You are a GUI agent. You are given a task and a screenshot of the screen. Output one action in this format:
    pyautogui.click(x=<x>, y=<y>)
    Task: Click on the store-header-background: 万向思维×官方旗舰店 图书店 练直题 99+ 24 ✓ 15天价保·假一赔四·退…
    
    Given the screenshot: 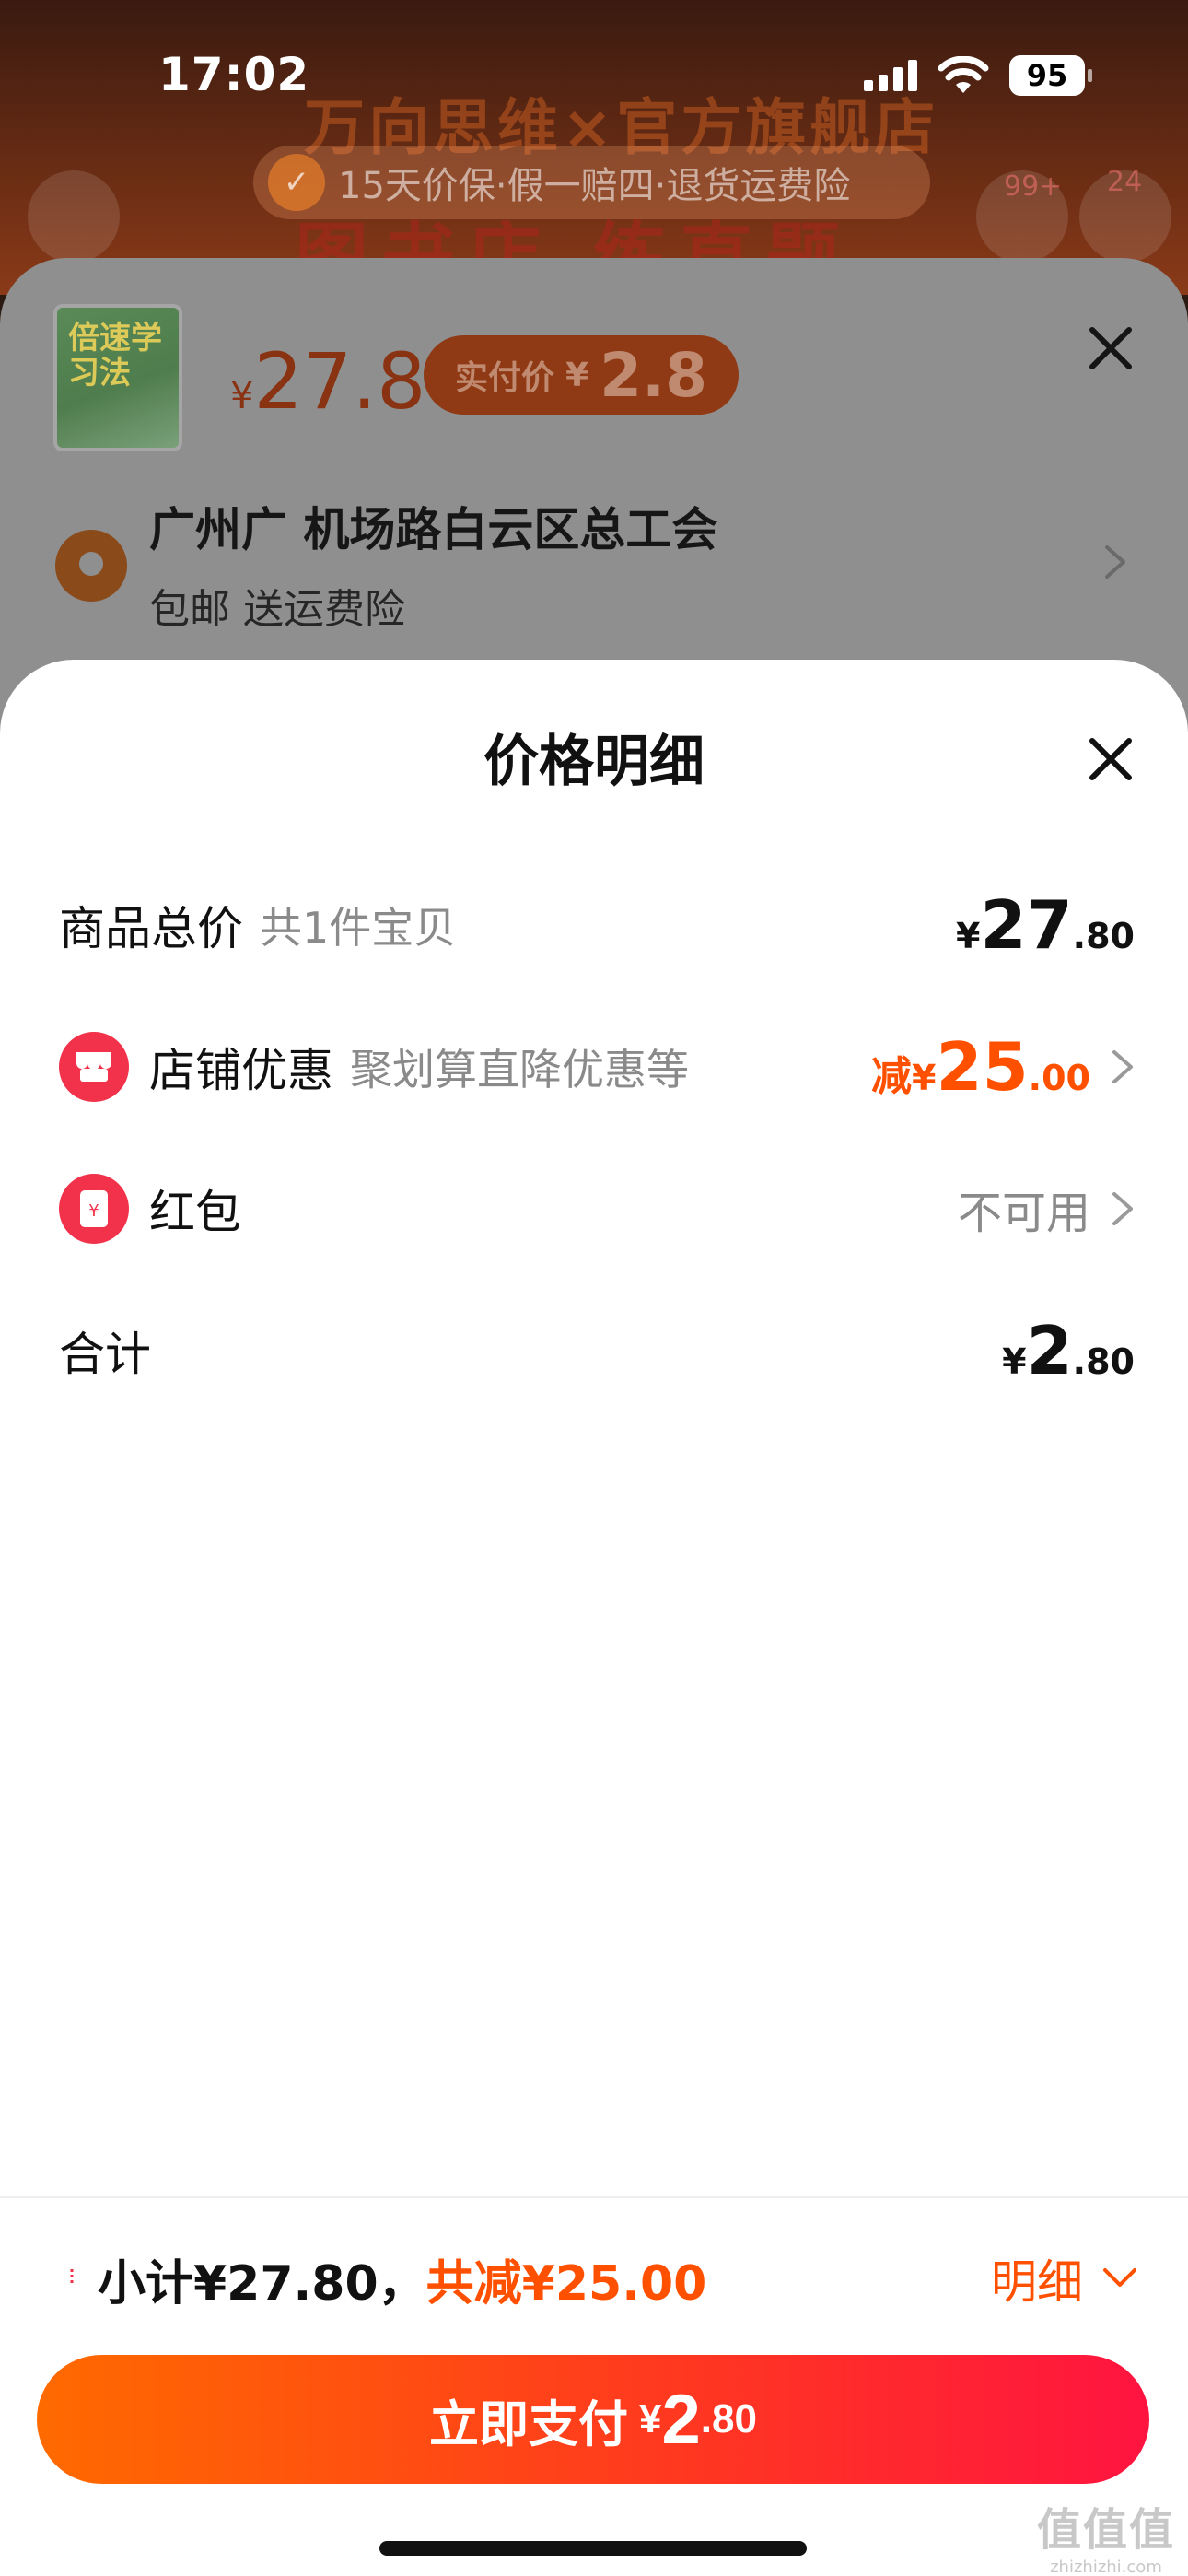 What is the action you would take?
    pyautogui.click(x=594, y=147)
    